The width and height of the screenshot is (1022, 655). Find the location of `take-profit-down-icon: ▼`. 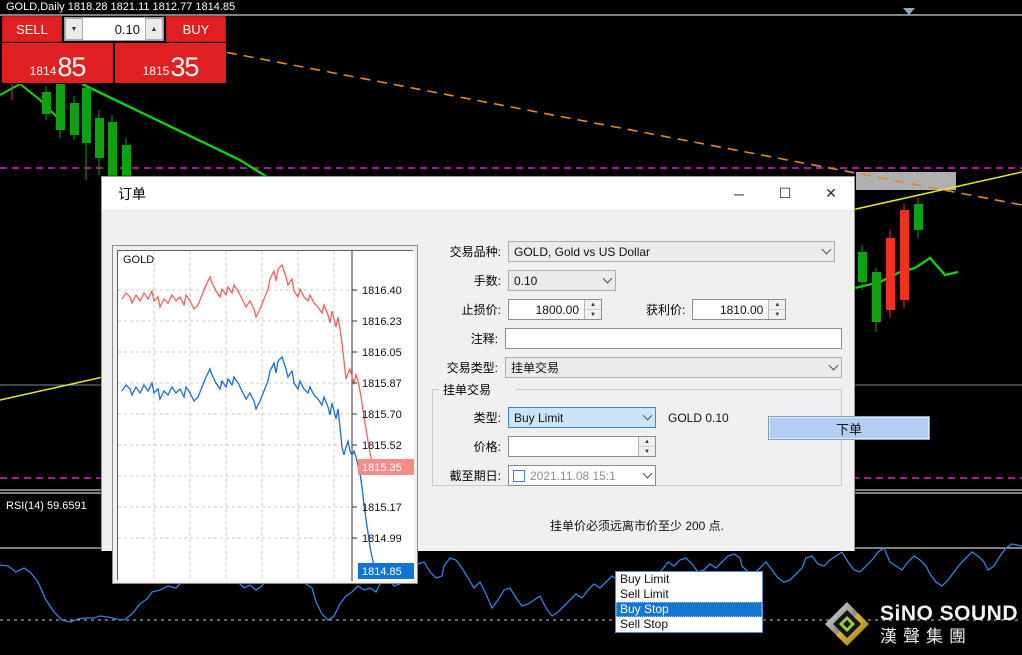

take-profit-down-icon: ▼ is located at coordinates (777, 314).